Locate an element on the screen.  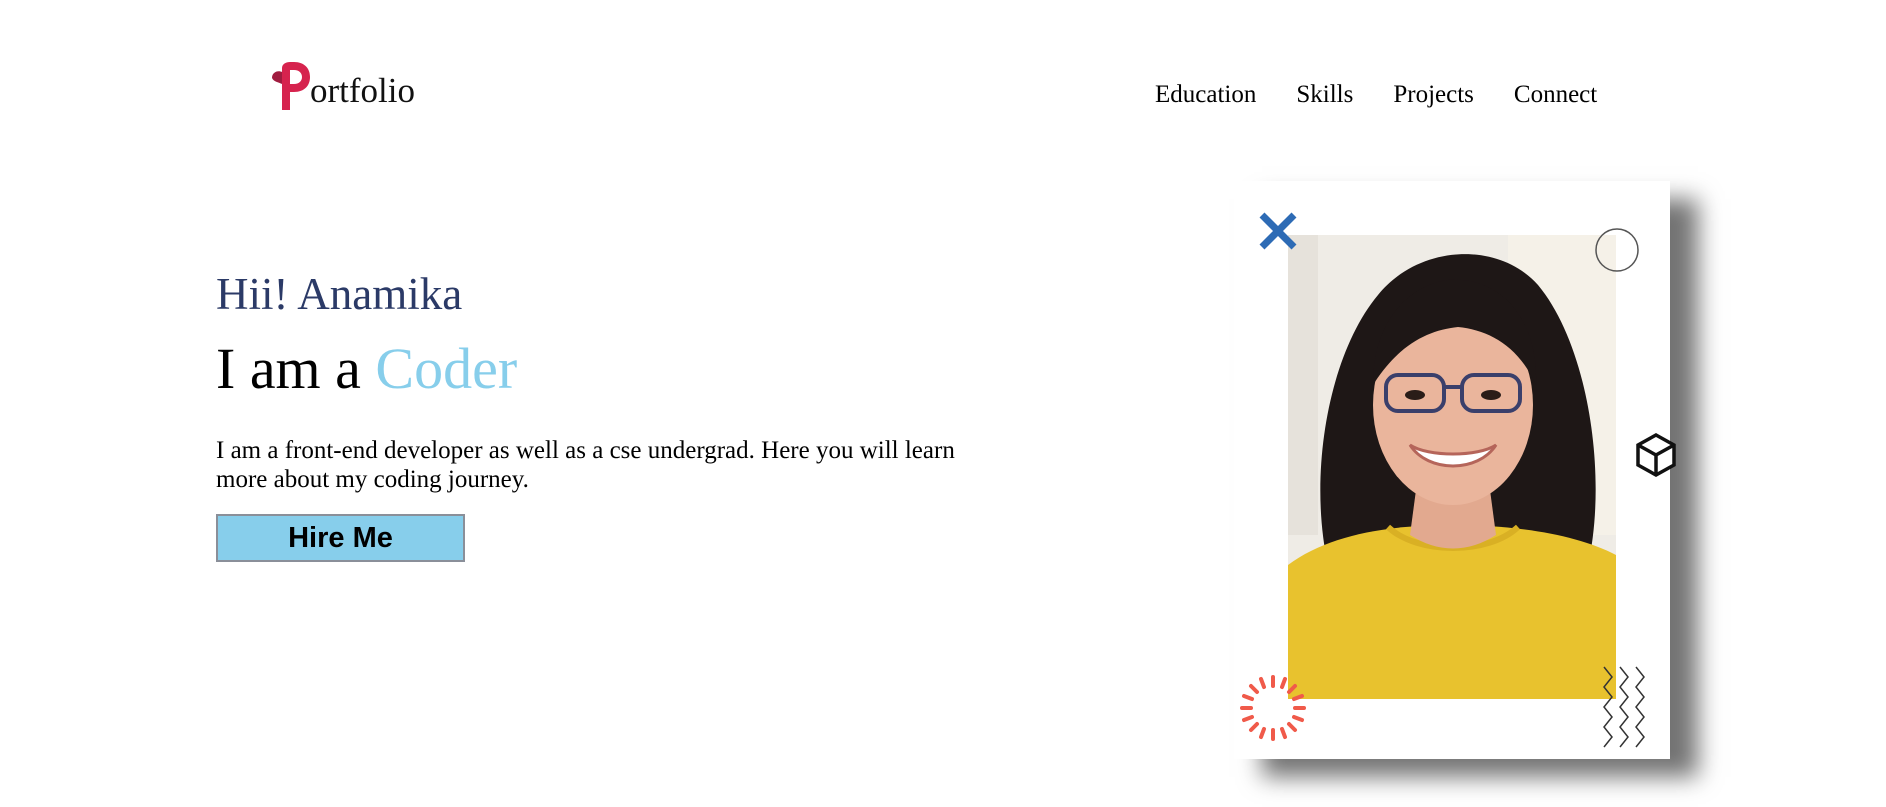
circle-outline-icon is located at coordinates (1617, 250).